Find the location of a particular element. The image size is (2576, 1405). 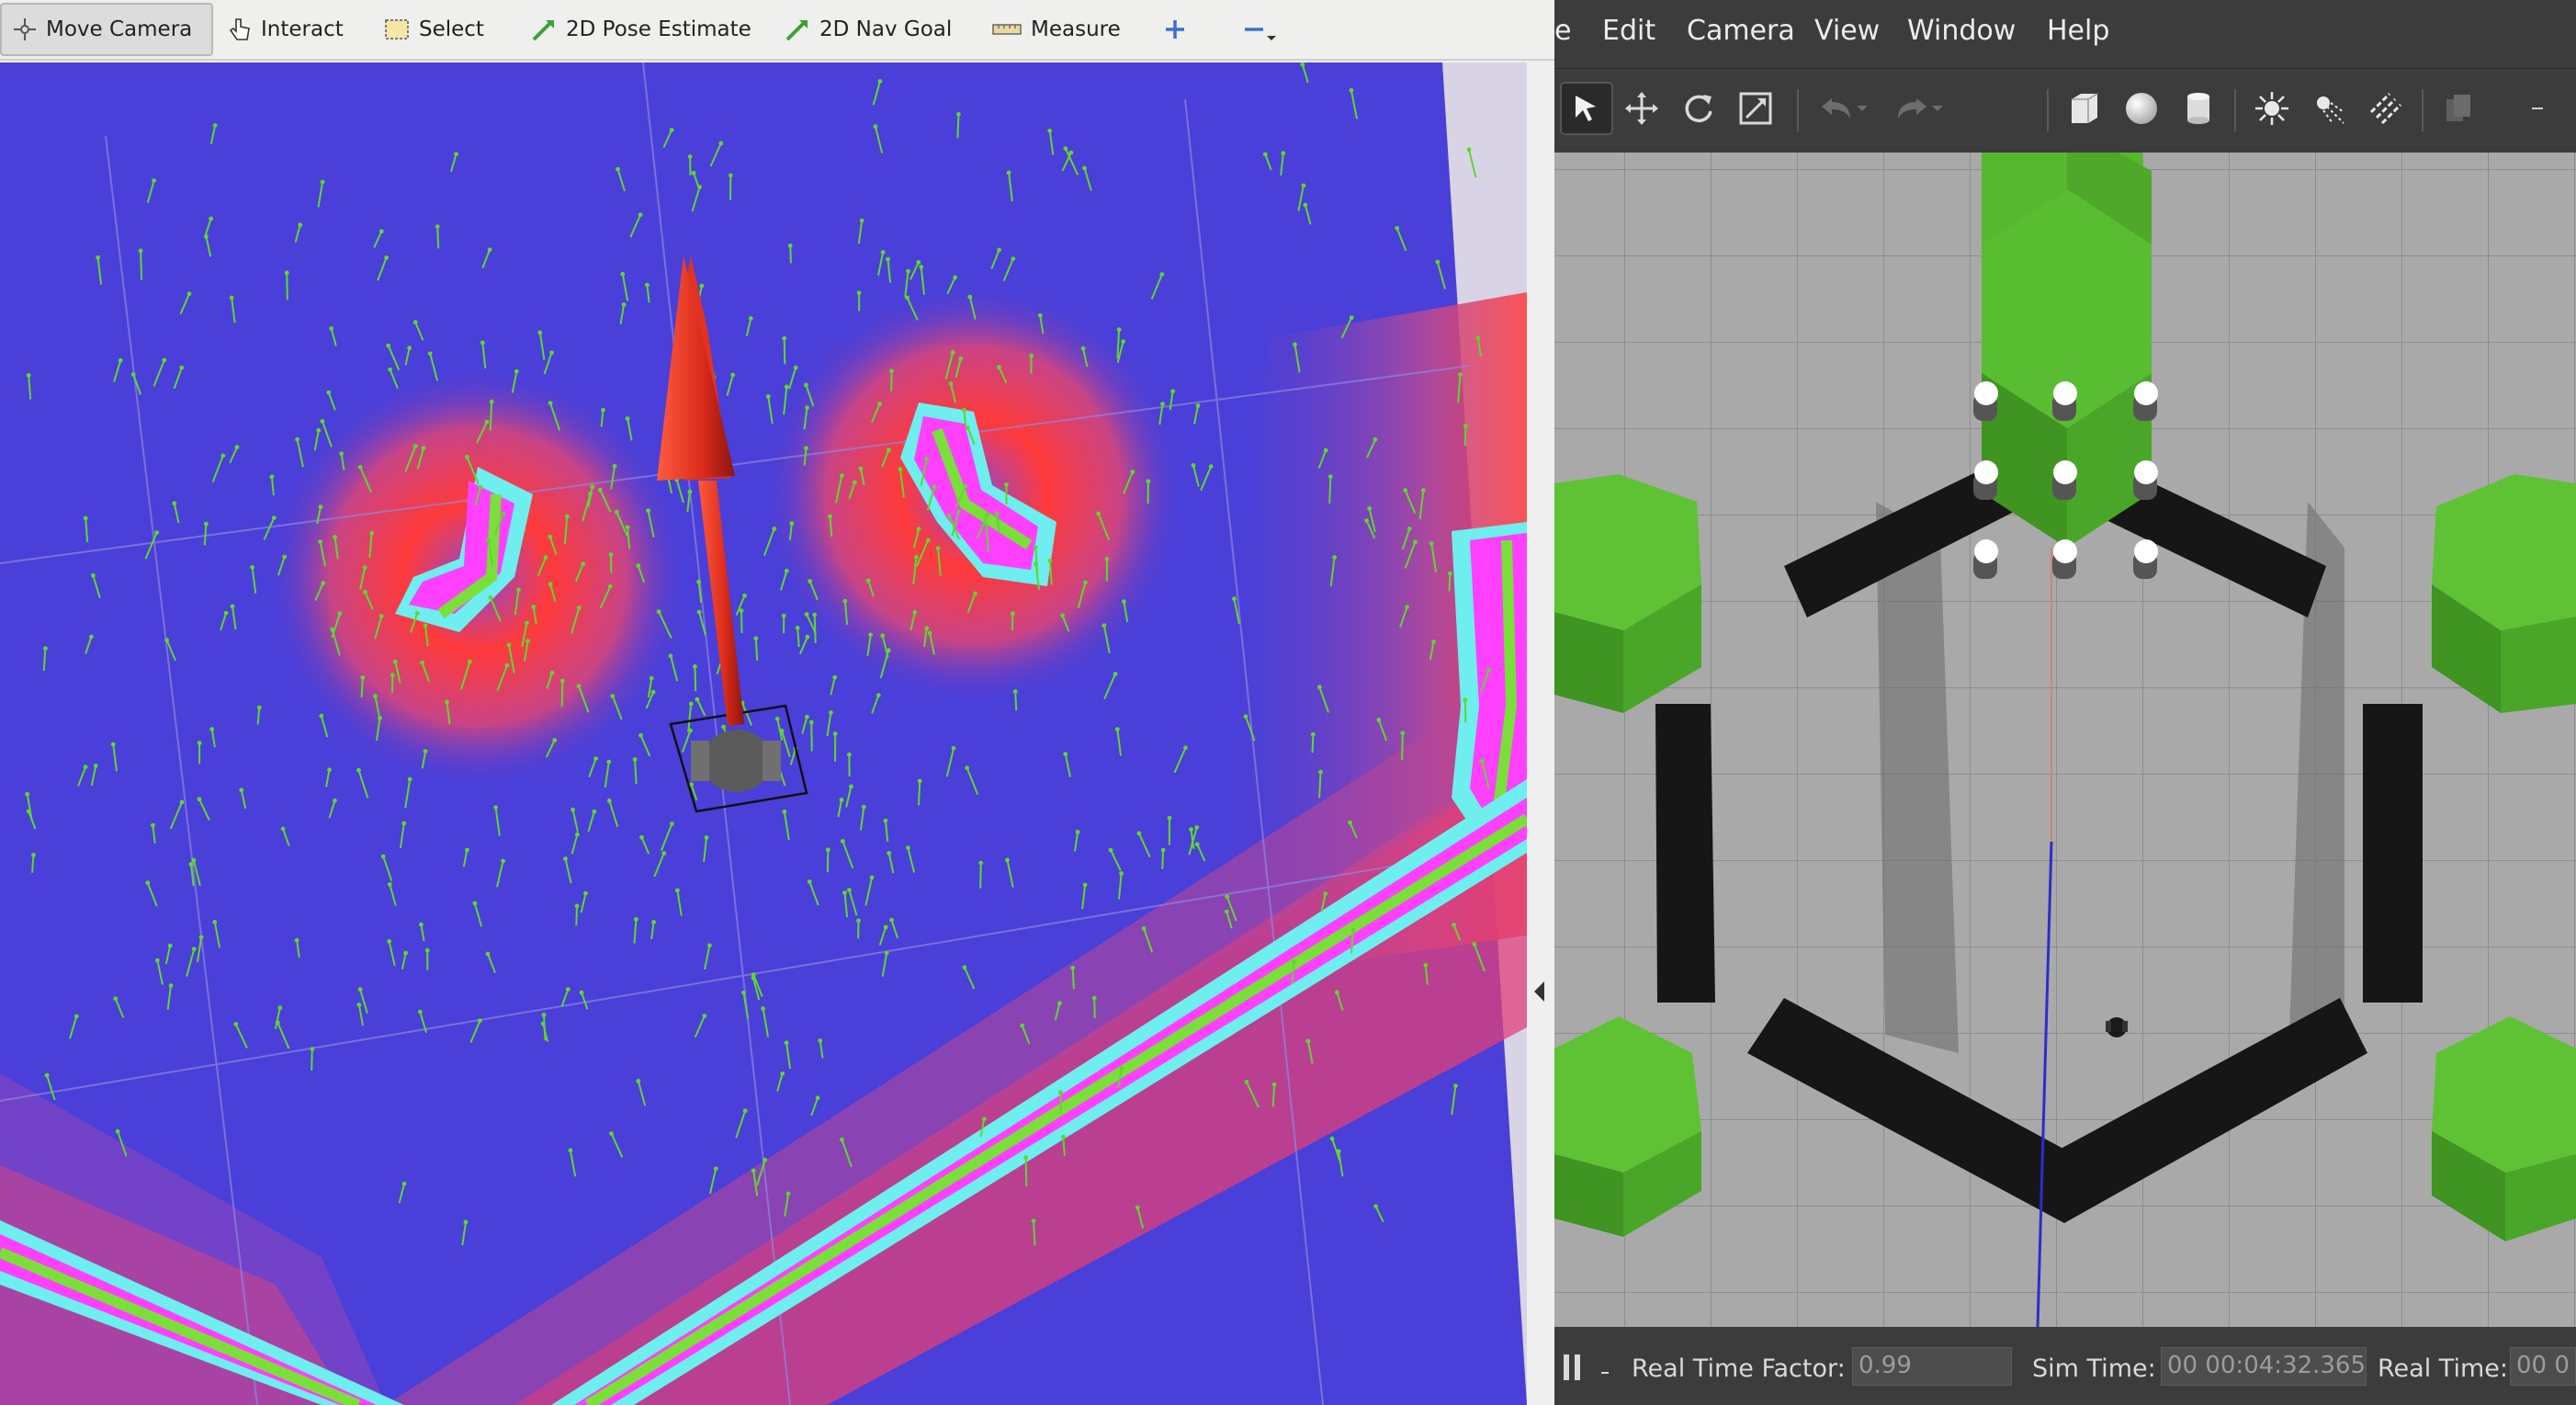

select-tool: Select is located at coordinates (434, 29).